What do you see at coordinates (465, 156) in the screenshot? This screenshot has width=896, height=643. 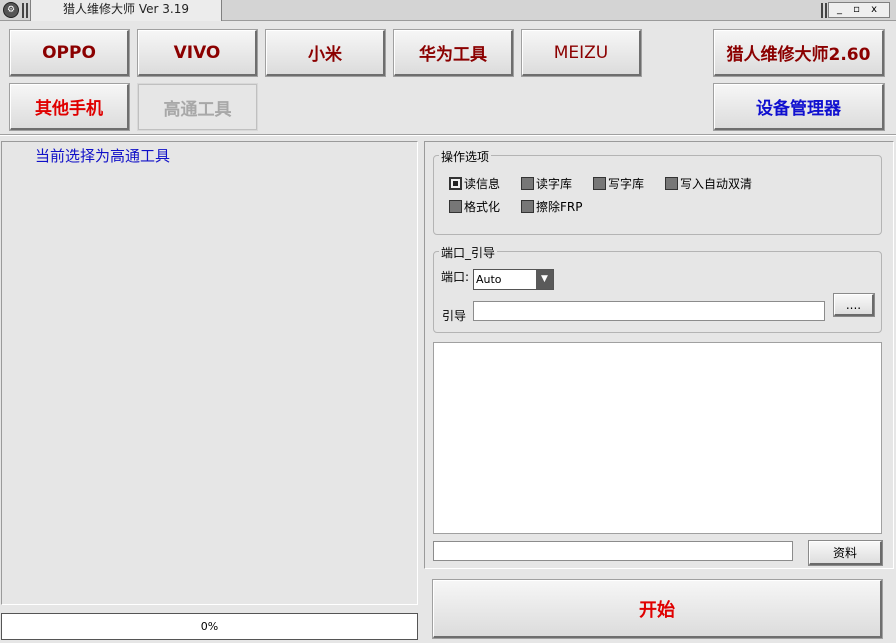 I see `options-group-title: 操作选项` at bounding box center [465, 156].